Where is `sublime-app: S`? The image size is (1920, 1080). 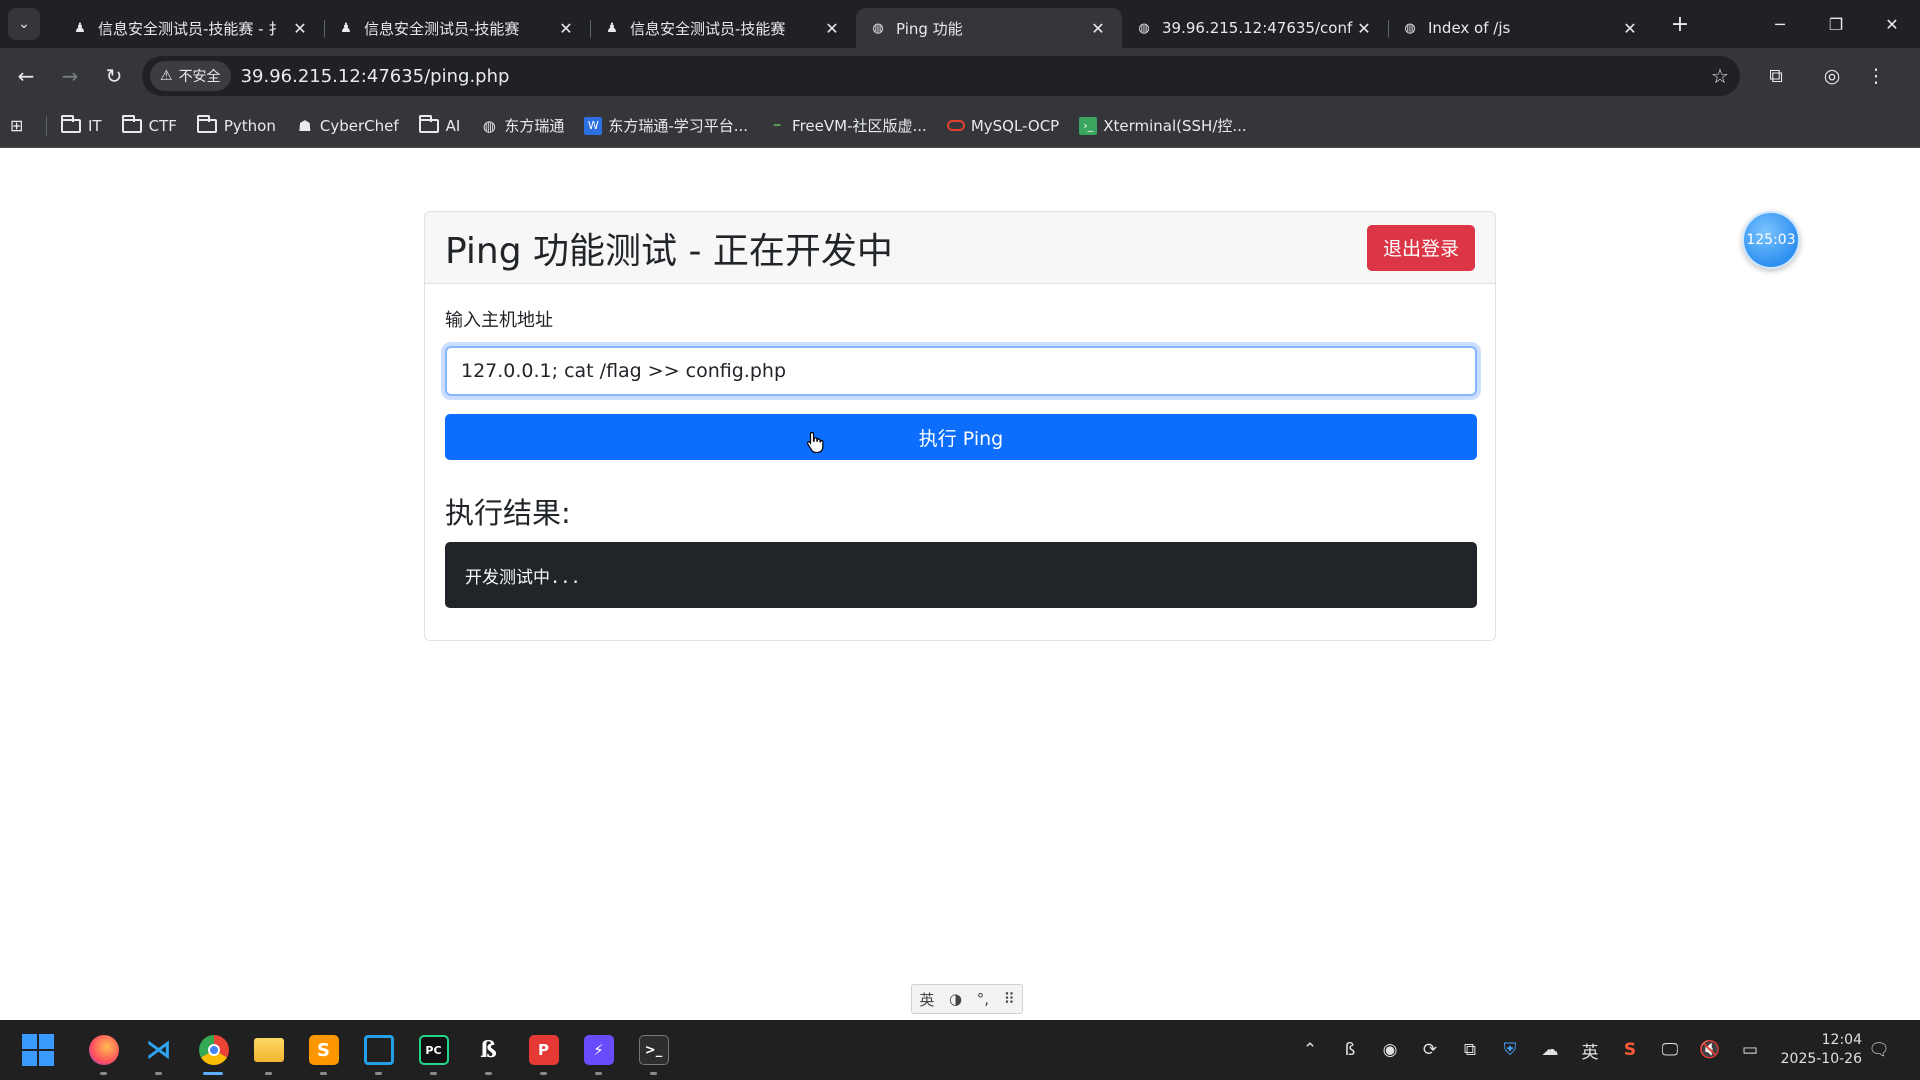 sublime-app: S is located at coordinates (323, 1050).